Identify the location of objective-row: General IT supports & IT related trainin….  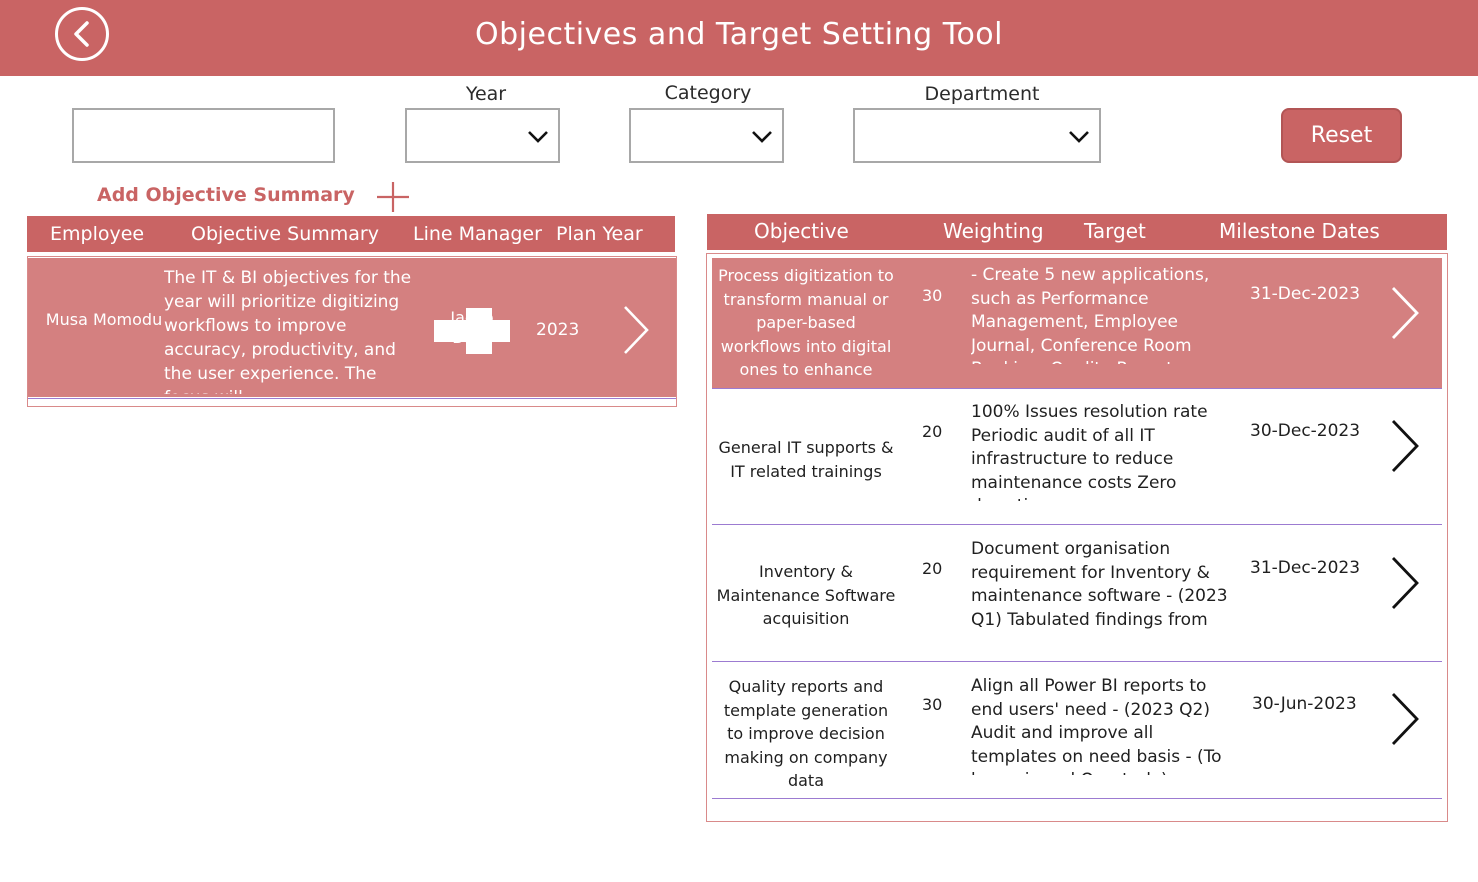
(1077, 457).